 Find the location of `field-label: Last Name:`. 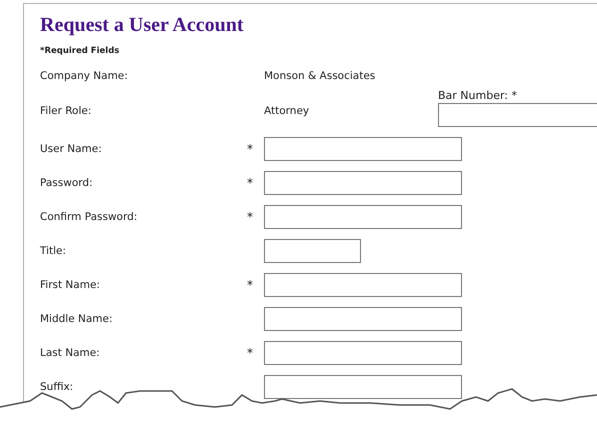

field-label: Last Name: is located at coordinates (70, 353).